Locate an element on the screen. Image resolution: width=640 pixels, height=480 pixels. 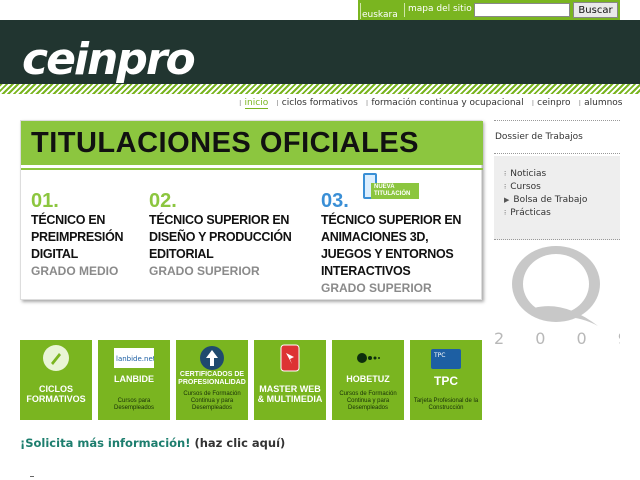
nav-item-label: ceinpro is located at coordinates (554, 103).